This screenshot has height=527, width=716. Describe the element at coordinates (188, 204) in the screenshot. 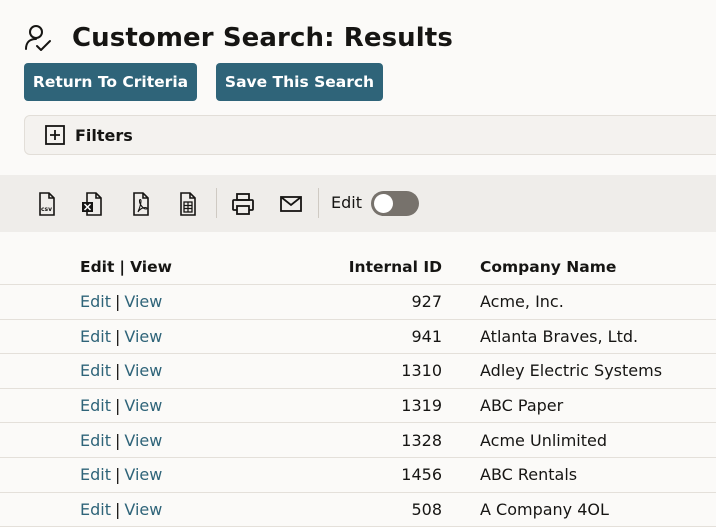

I see `spreadsheet-export-icon` at that location.